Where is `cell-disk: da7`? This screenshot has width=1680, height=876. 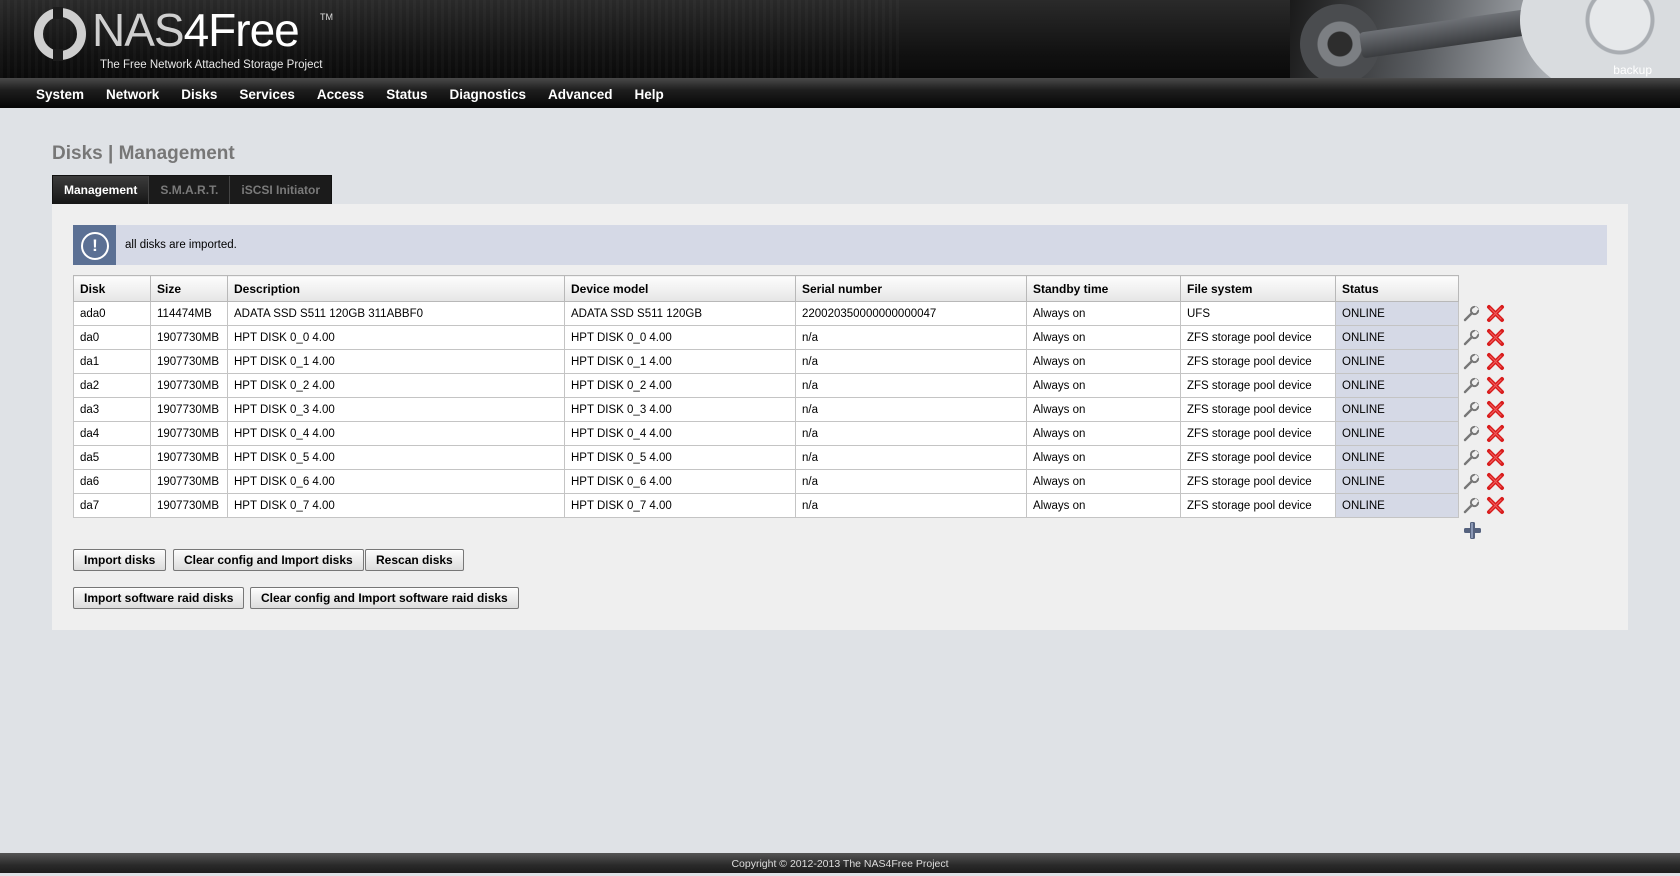 cell-disk: da7 is located at coordinates (112, 505).